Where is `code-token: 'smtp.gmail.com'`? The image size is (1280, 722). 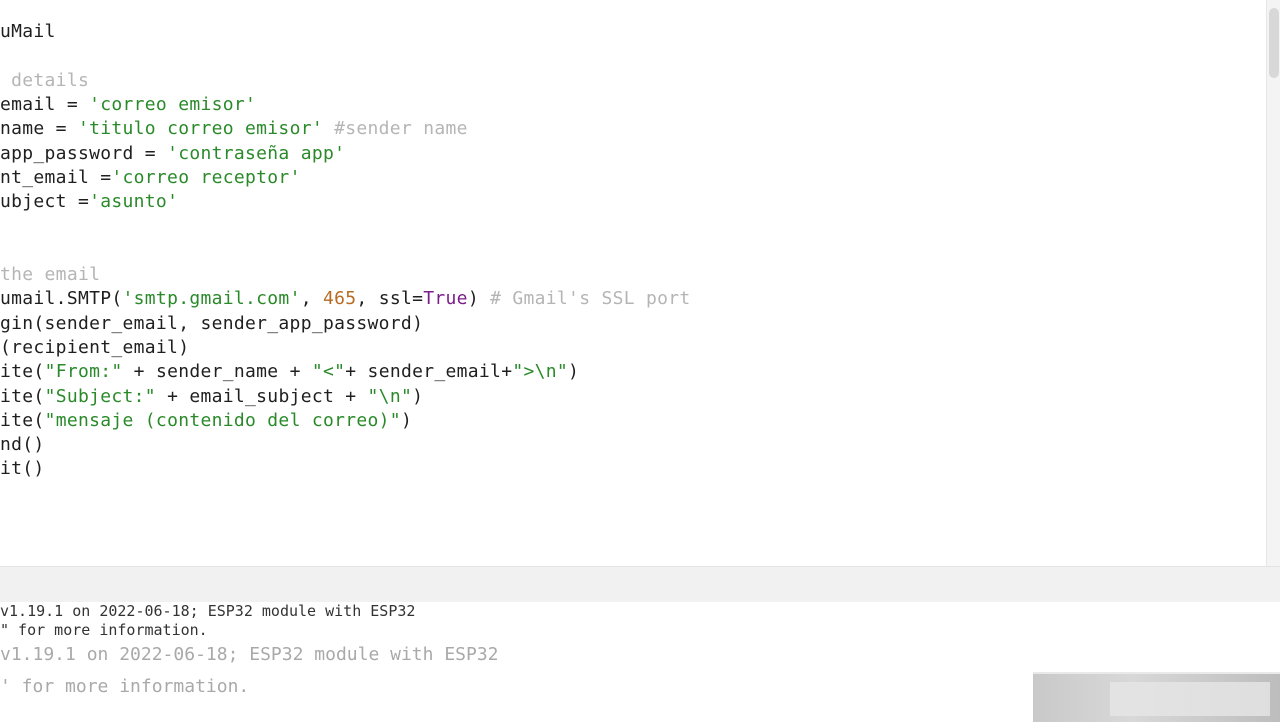
code-token: 'smtp.gmail.com' is located at coordinates (211, 299).